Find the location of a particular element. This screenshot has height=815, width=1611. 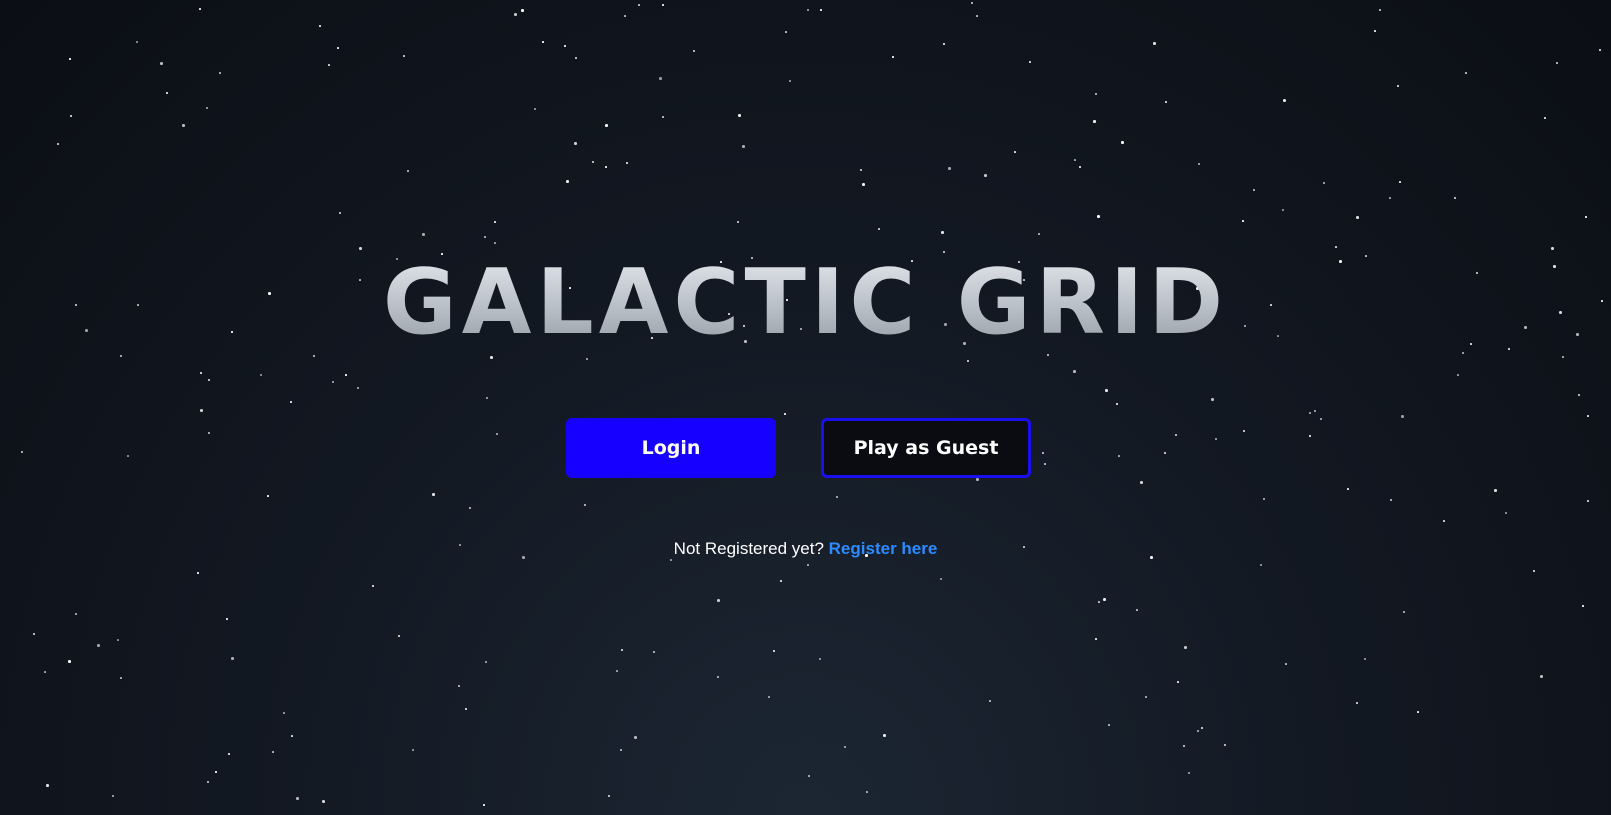

login-button: Login is located at coordinates (671, 448).